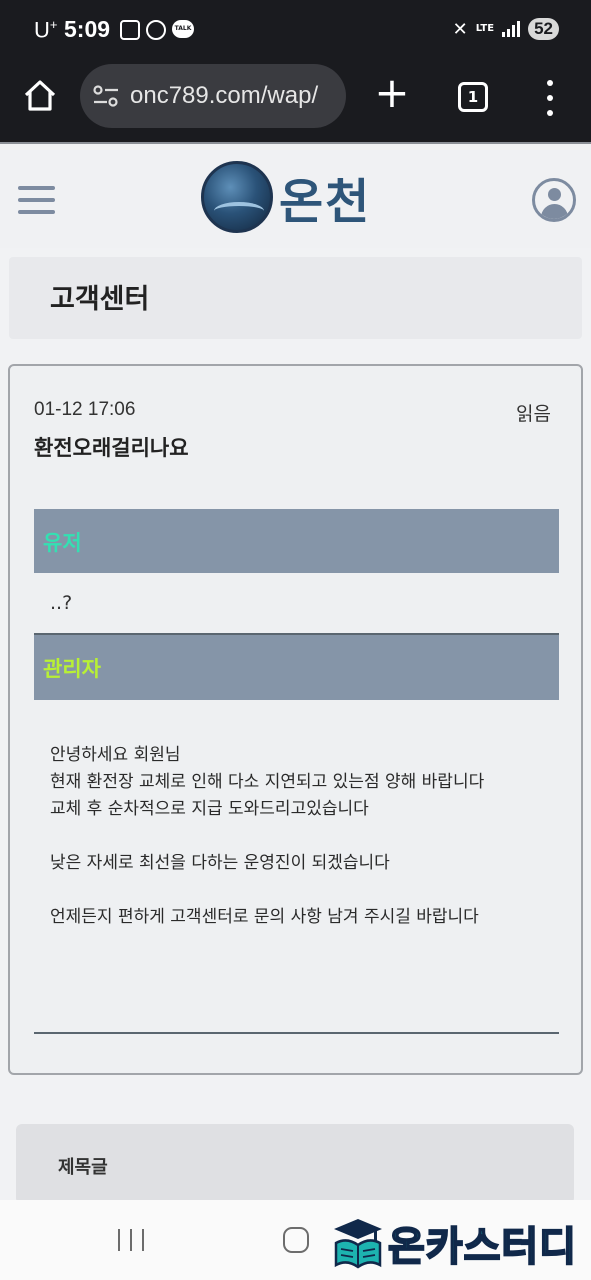  I want to click on reply-line: 낮은 자세로 최선을 다하는 운영진이 되겠습니다, so click(220, 863).